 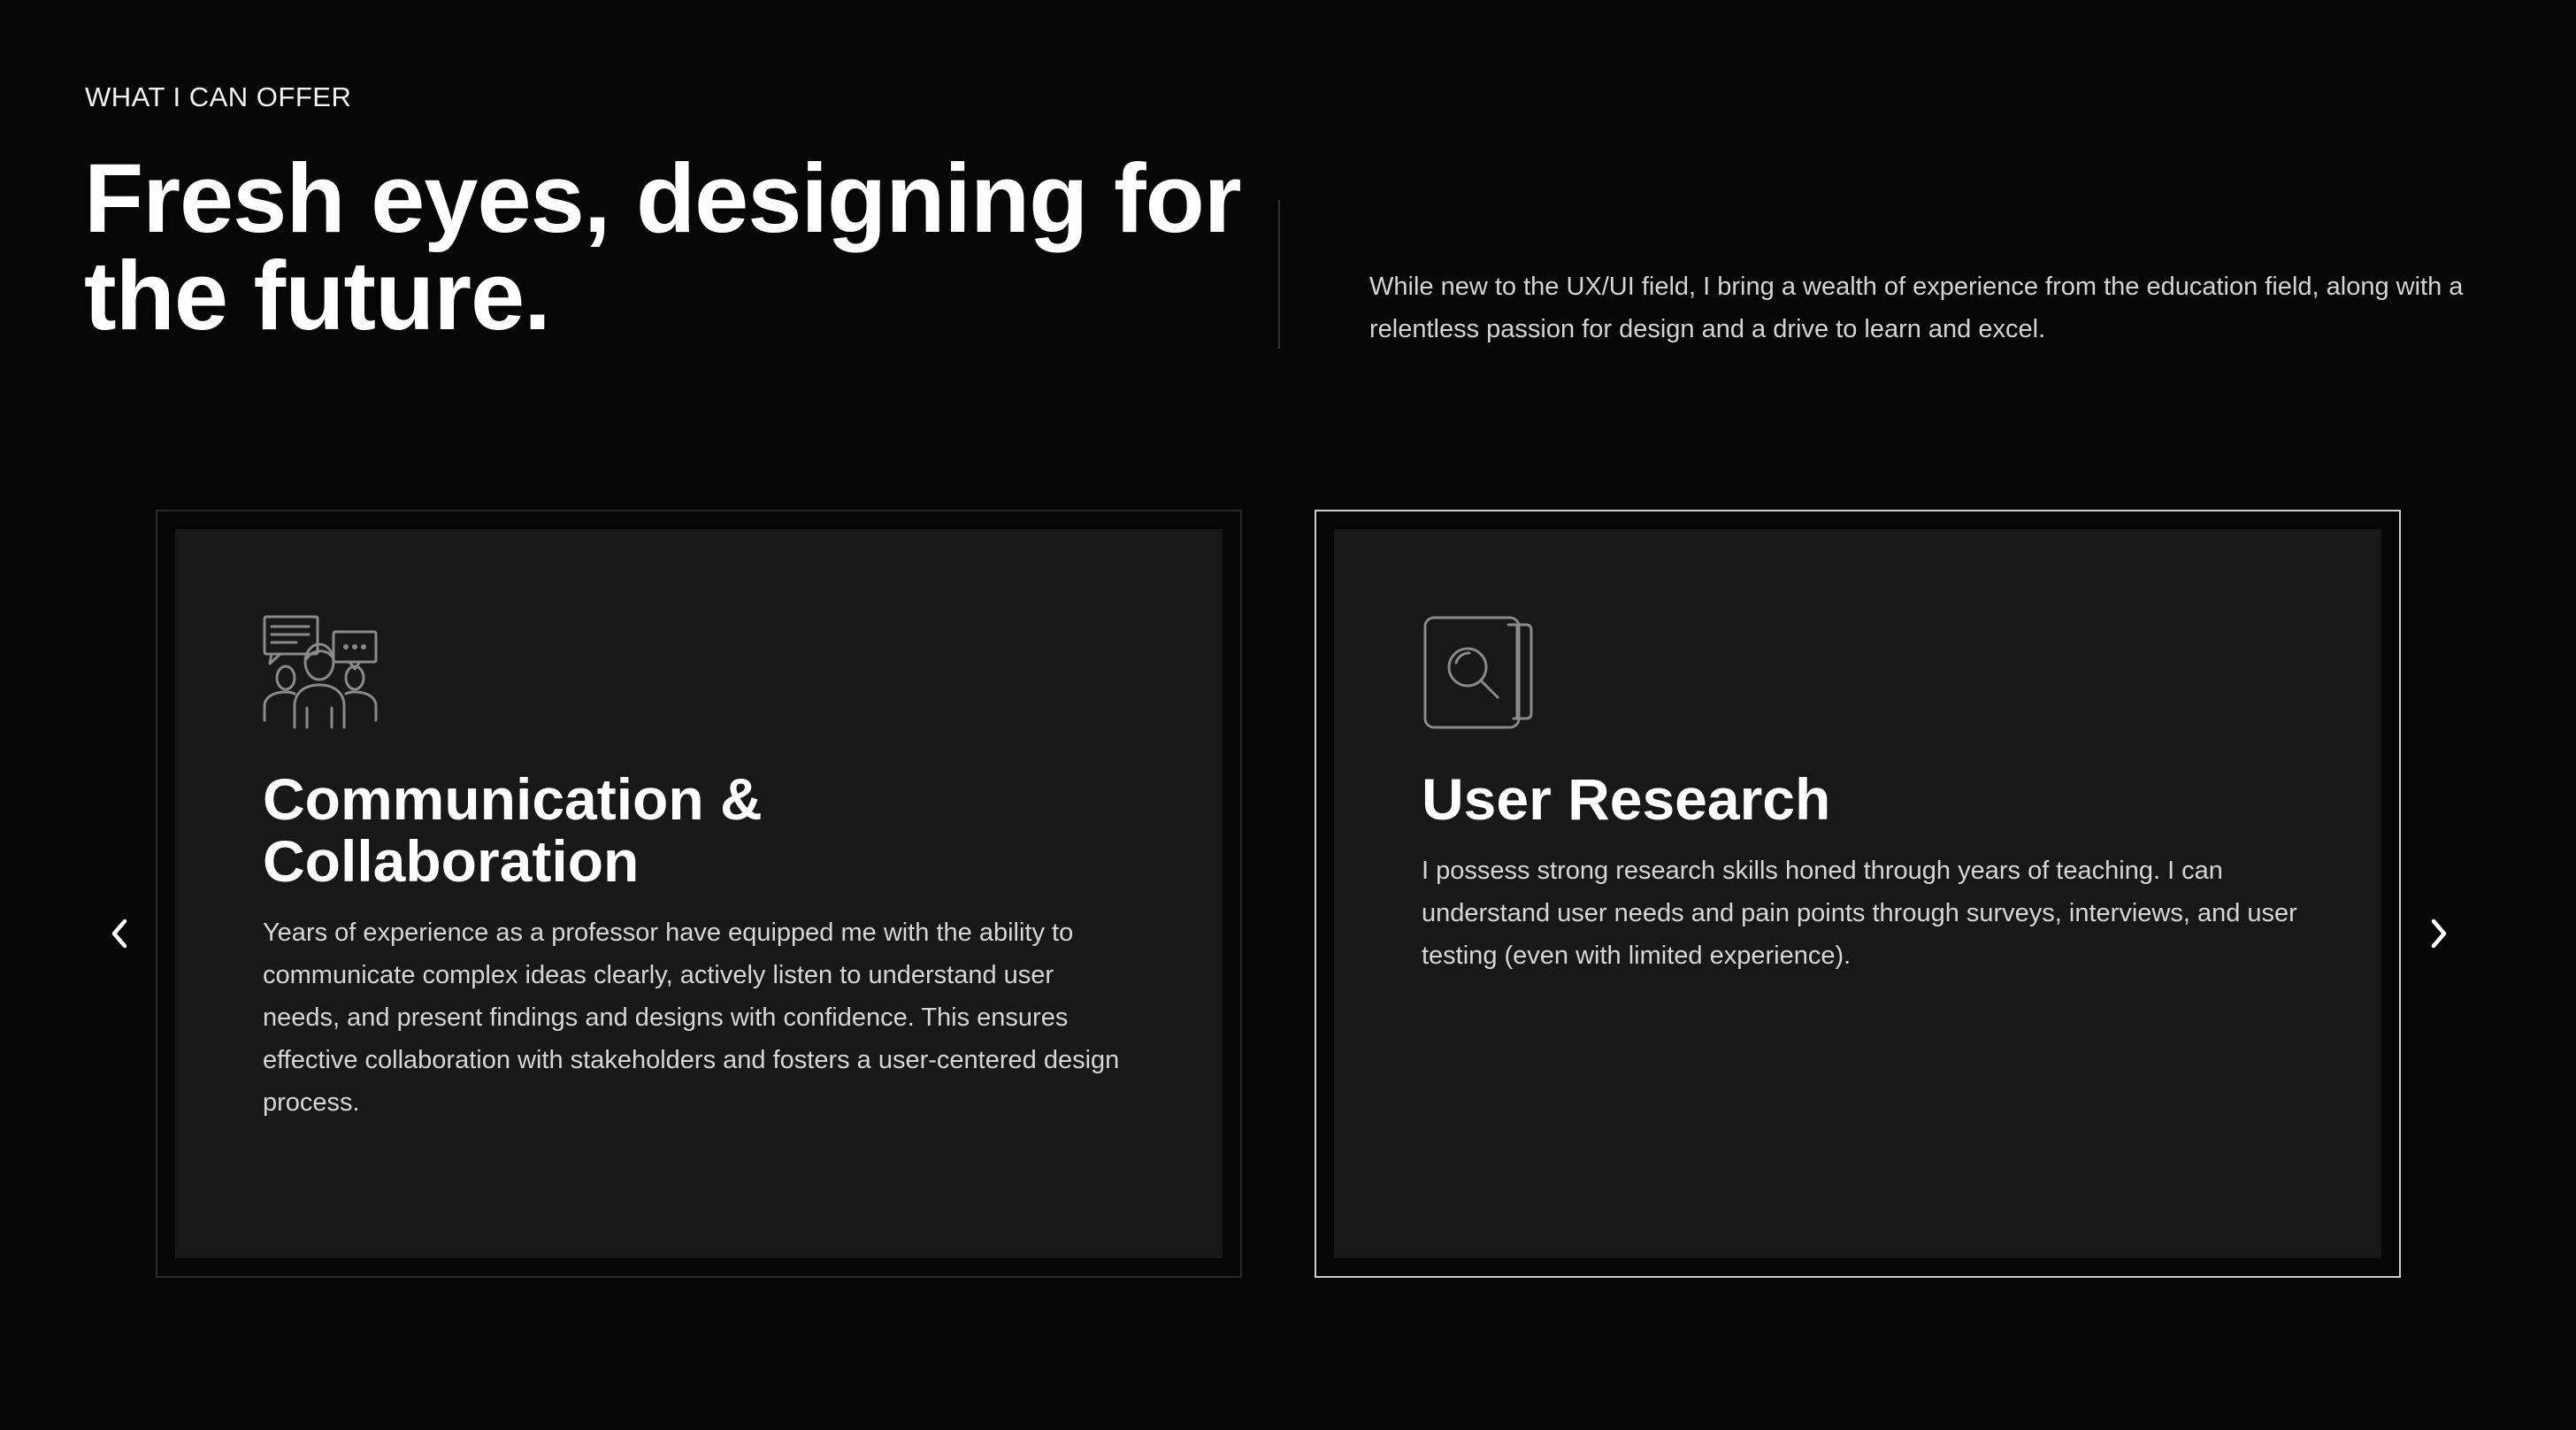 I want to click on chevron-right-icon, so click(x=2439, y=934).